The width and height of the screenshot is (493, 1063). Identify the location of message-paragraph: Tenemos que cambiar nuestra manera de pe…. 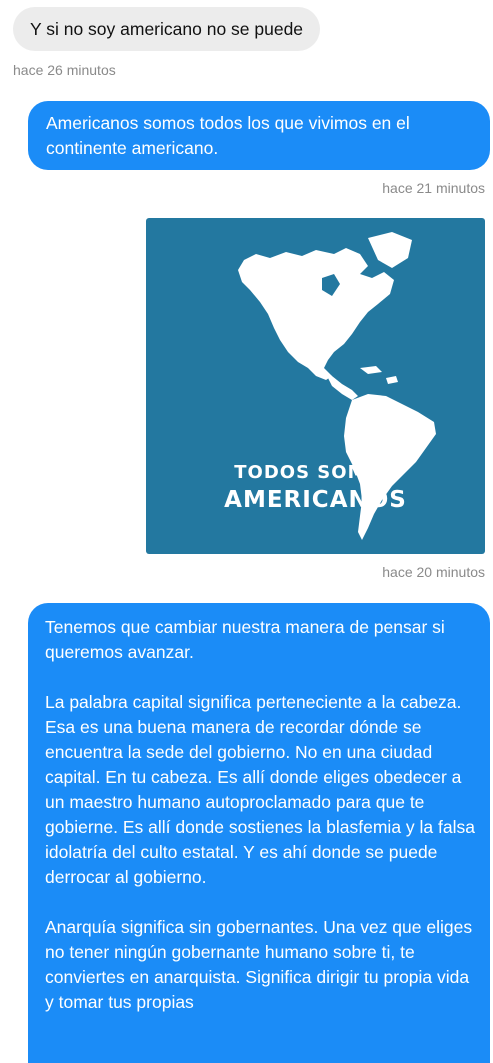
(245, 639).